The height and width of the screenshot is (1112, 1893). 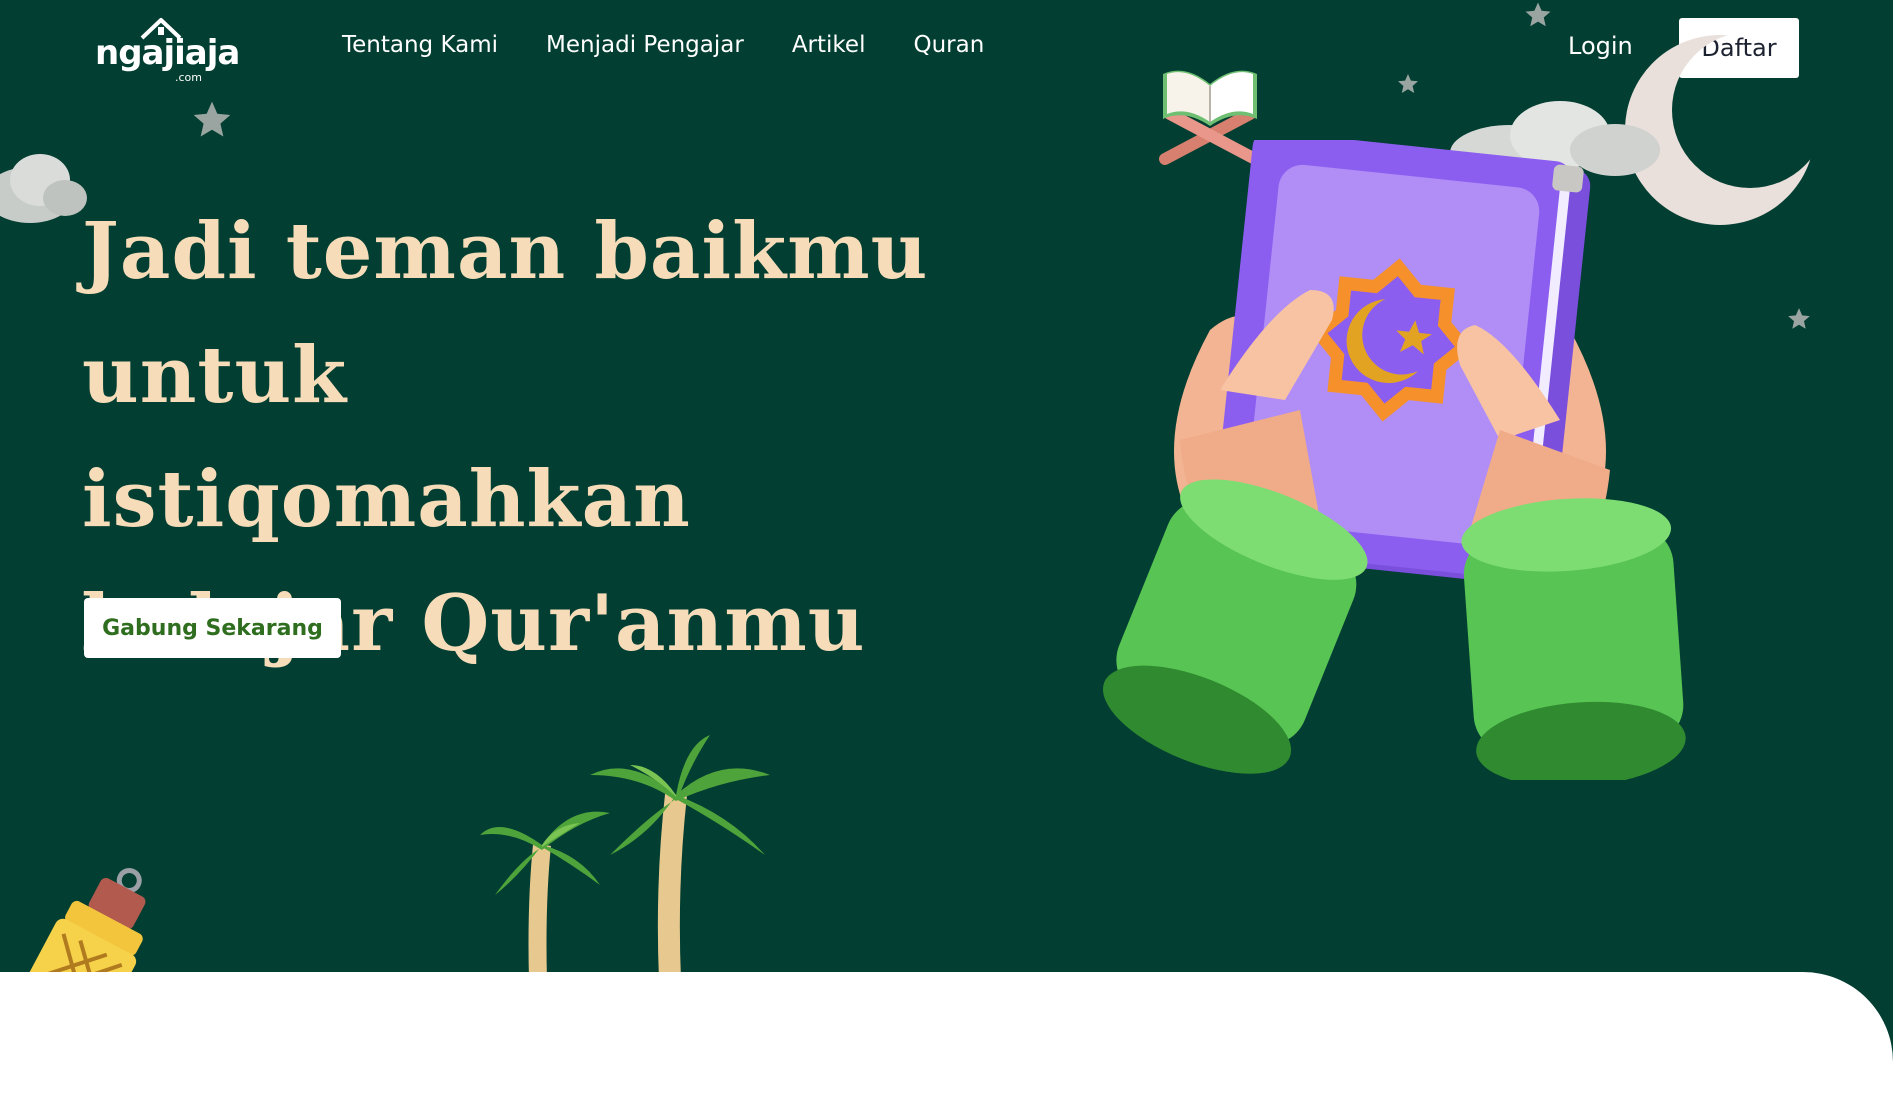 What do you see at coordinates (948, 45) in the screenshot?
I see `nav-link-quran: Quran` at bounding box center [948, 45].